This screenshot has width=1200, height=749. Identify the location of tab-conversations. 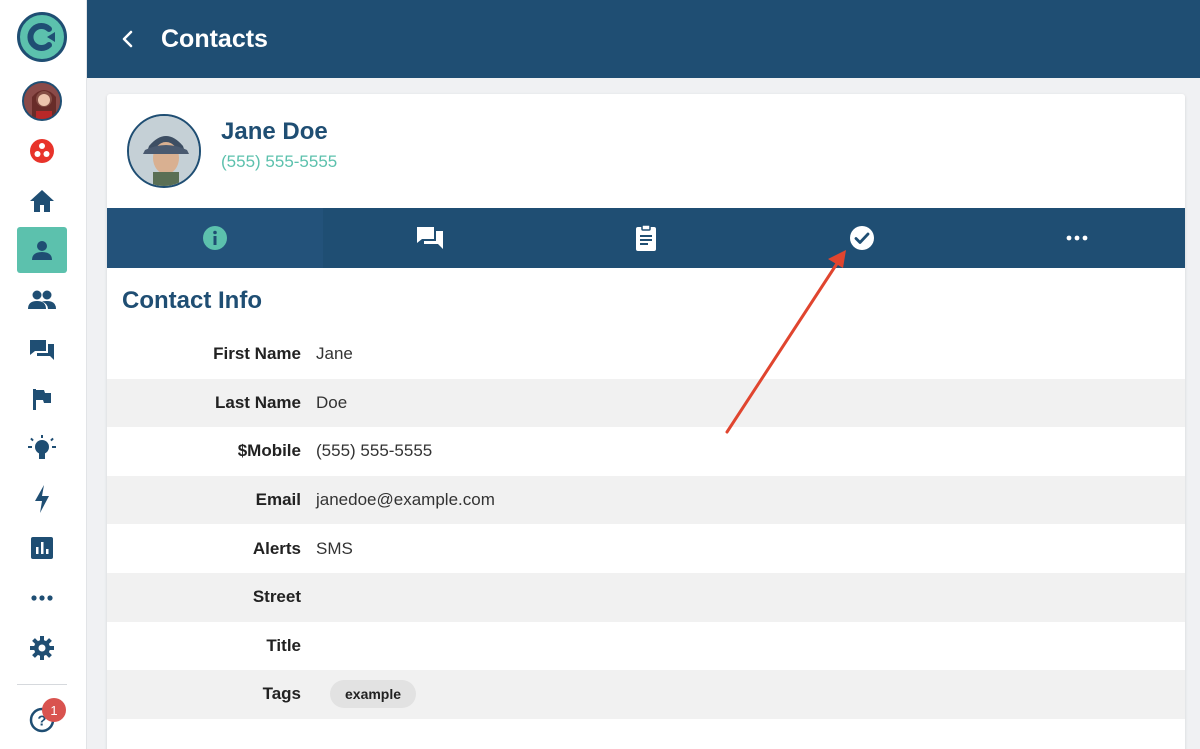
(431, 238).